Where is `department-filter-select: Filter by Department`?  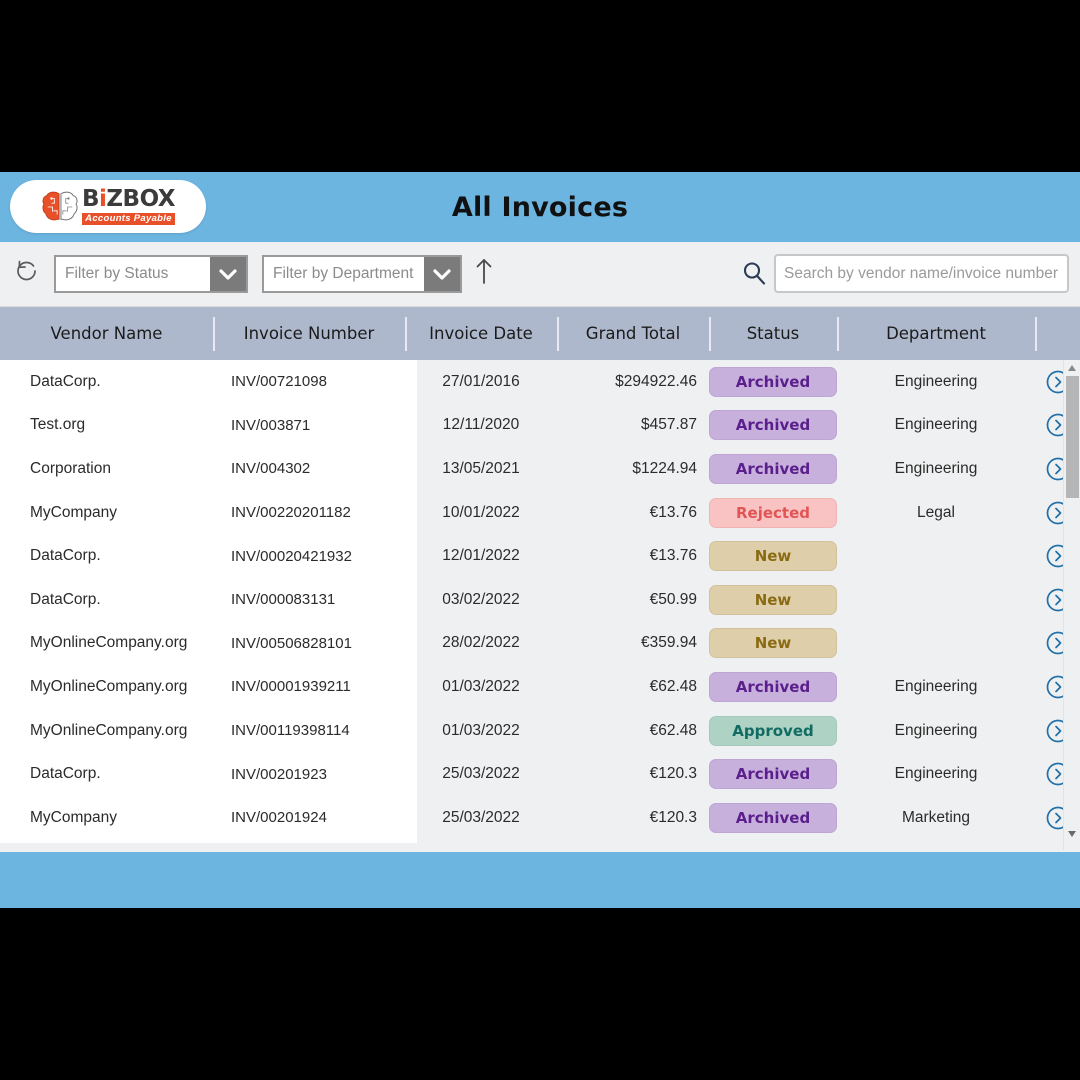 department-filter-select: Filter by Department is located at coordinates (362, 274).